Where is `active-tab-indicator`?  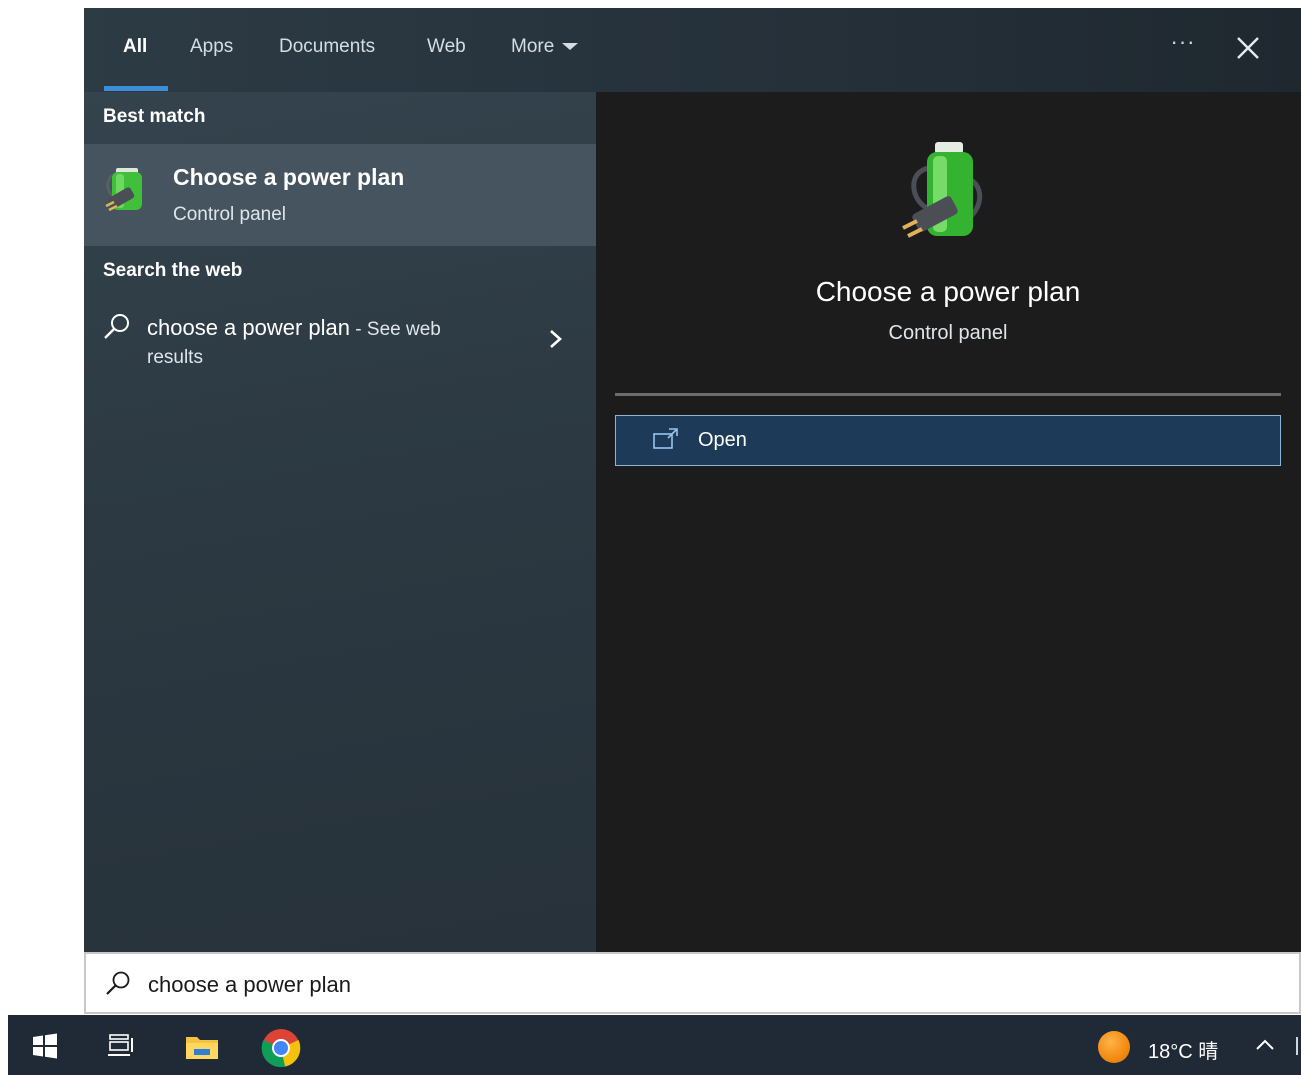 active-tab-indicator is located at coordinates (136, 88).